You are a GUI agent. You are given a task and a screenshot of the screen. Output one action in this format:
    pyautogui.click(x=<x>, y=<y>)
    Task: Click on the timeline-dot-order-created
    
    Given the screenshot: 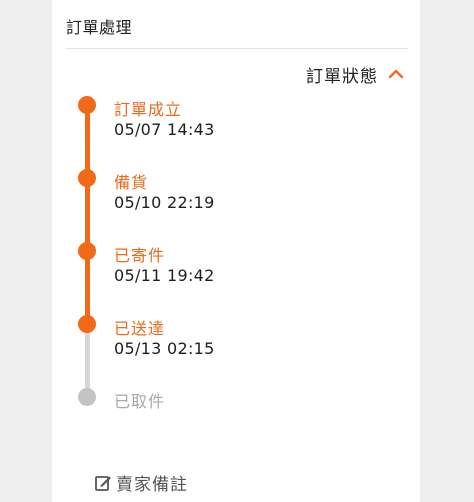 What is the action you would take?
    pyautogui.click(x=87, y=105)
    